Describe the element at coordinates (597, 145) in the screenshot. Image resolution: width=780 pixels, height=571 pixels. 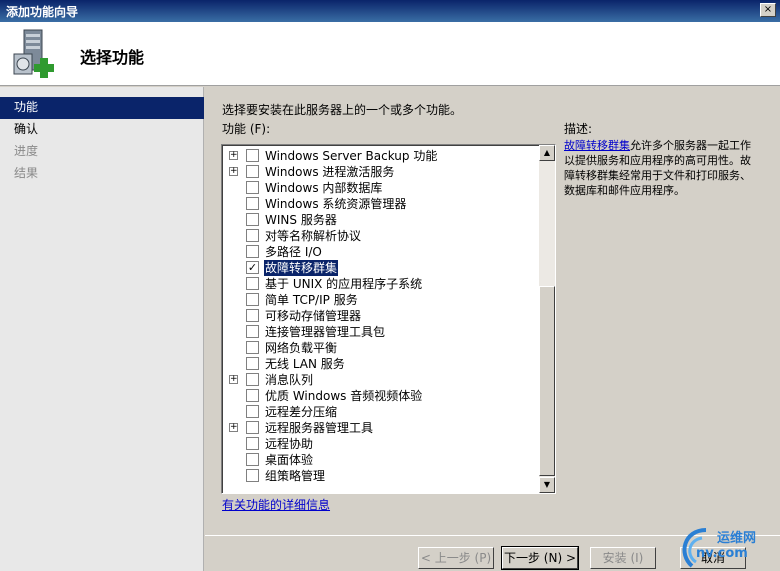
I see `description-feature-link: 故障转移群集` at that location.